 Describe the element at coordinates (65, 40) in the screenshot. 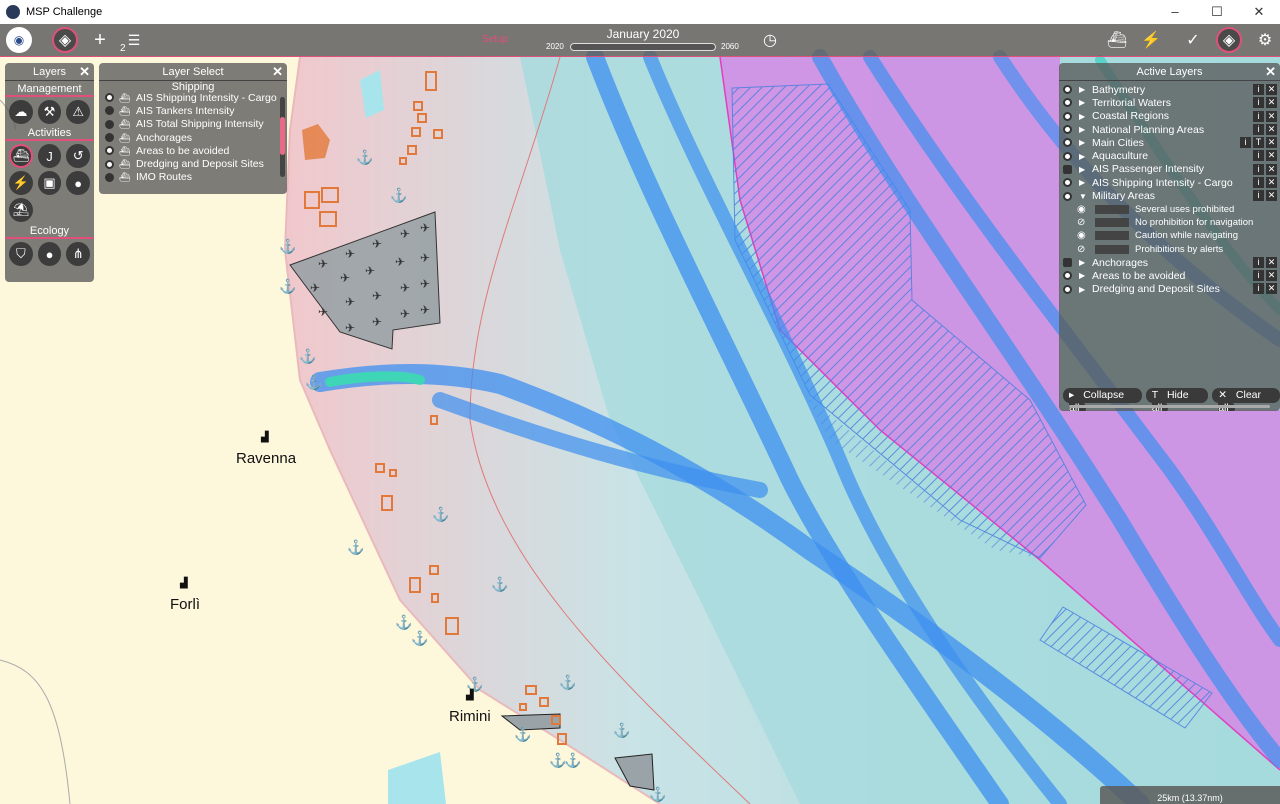

I see `layers-button: ◈` at that location.